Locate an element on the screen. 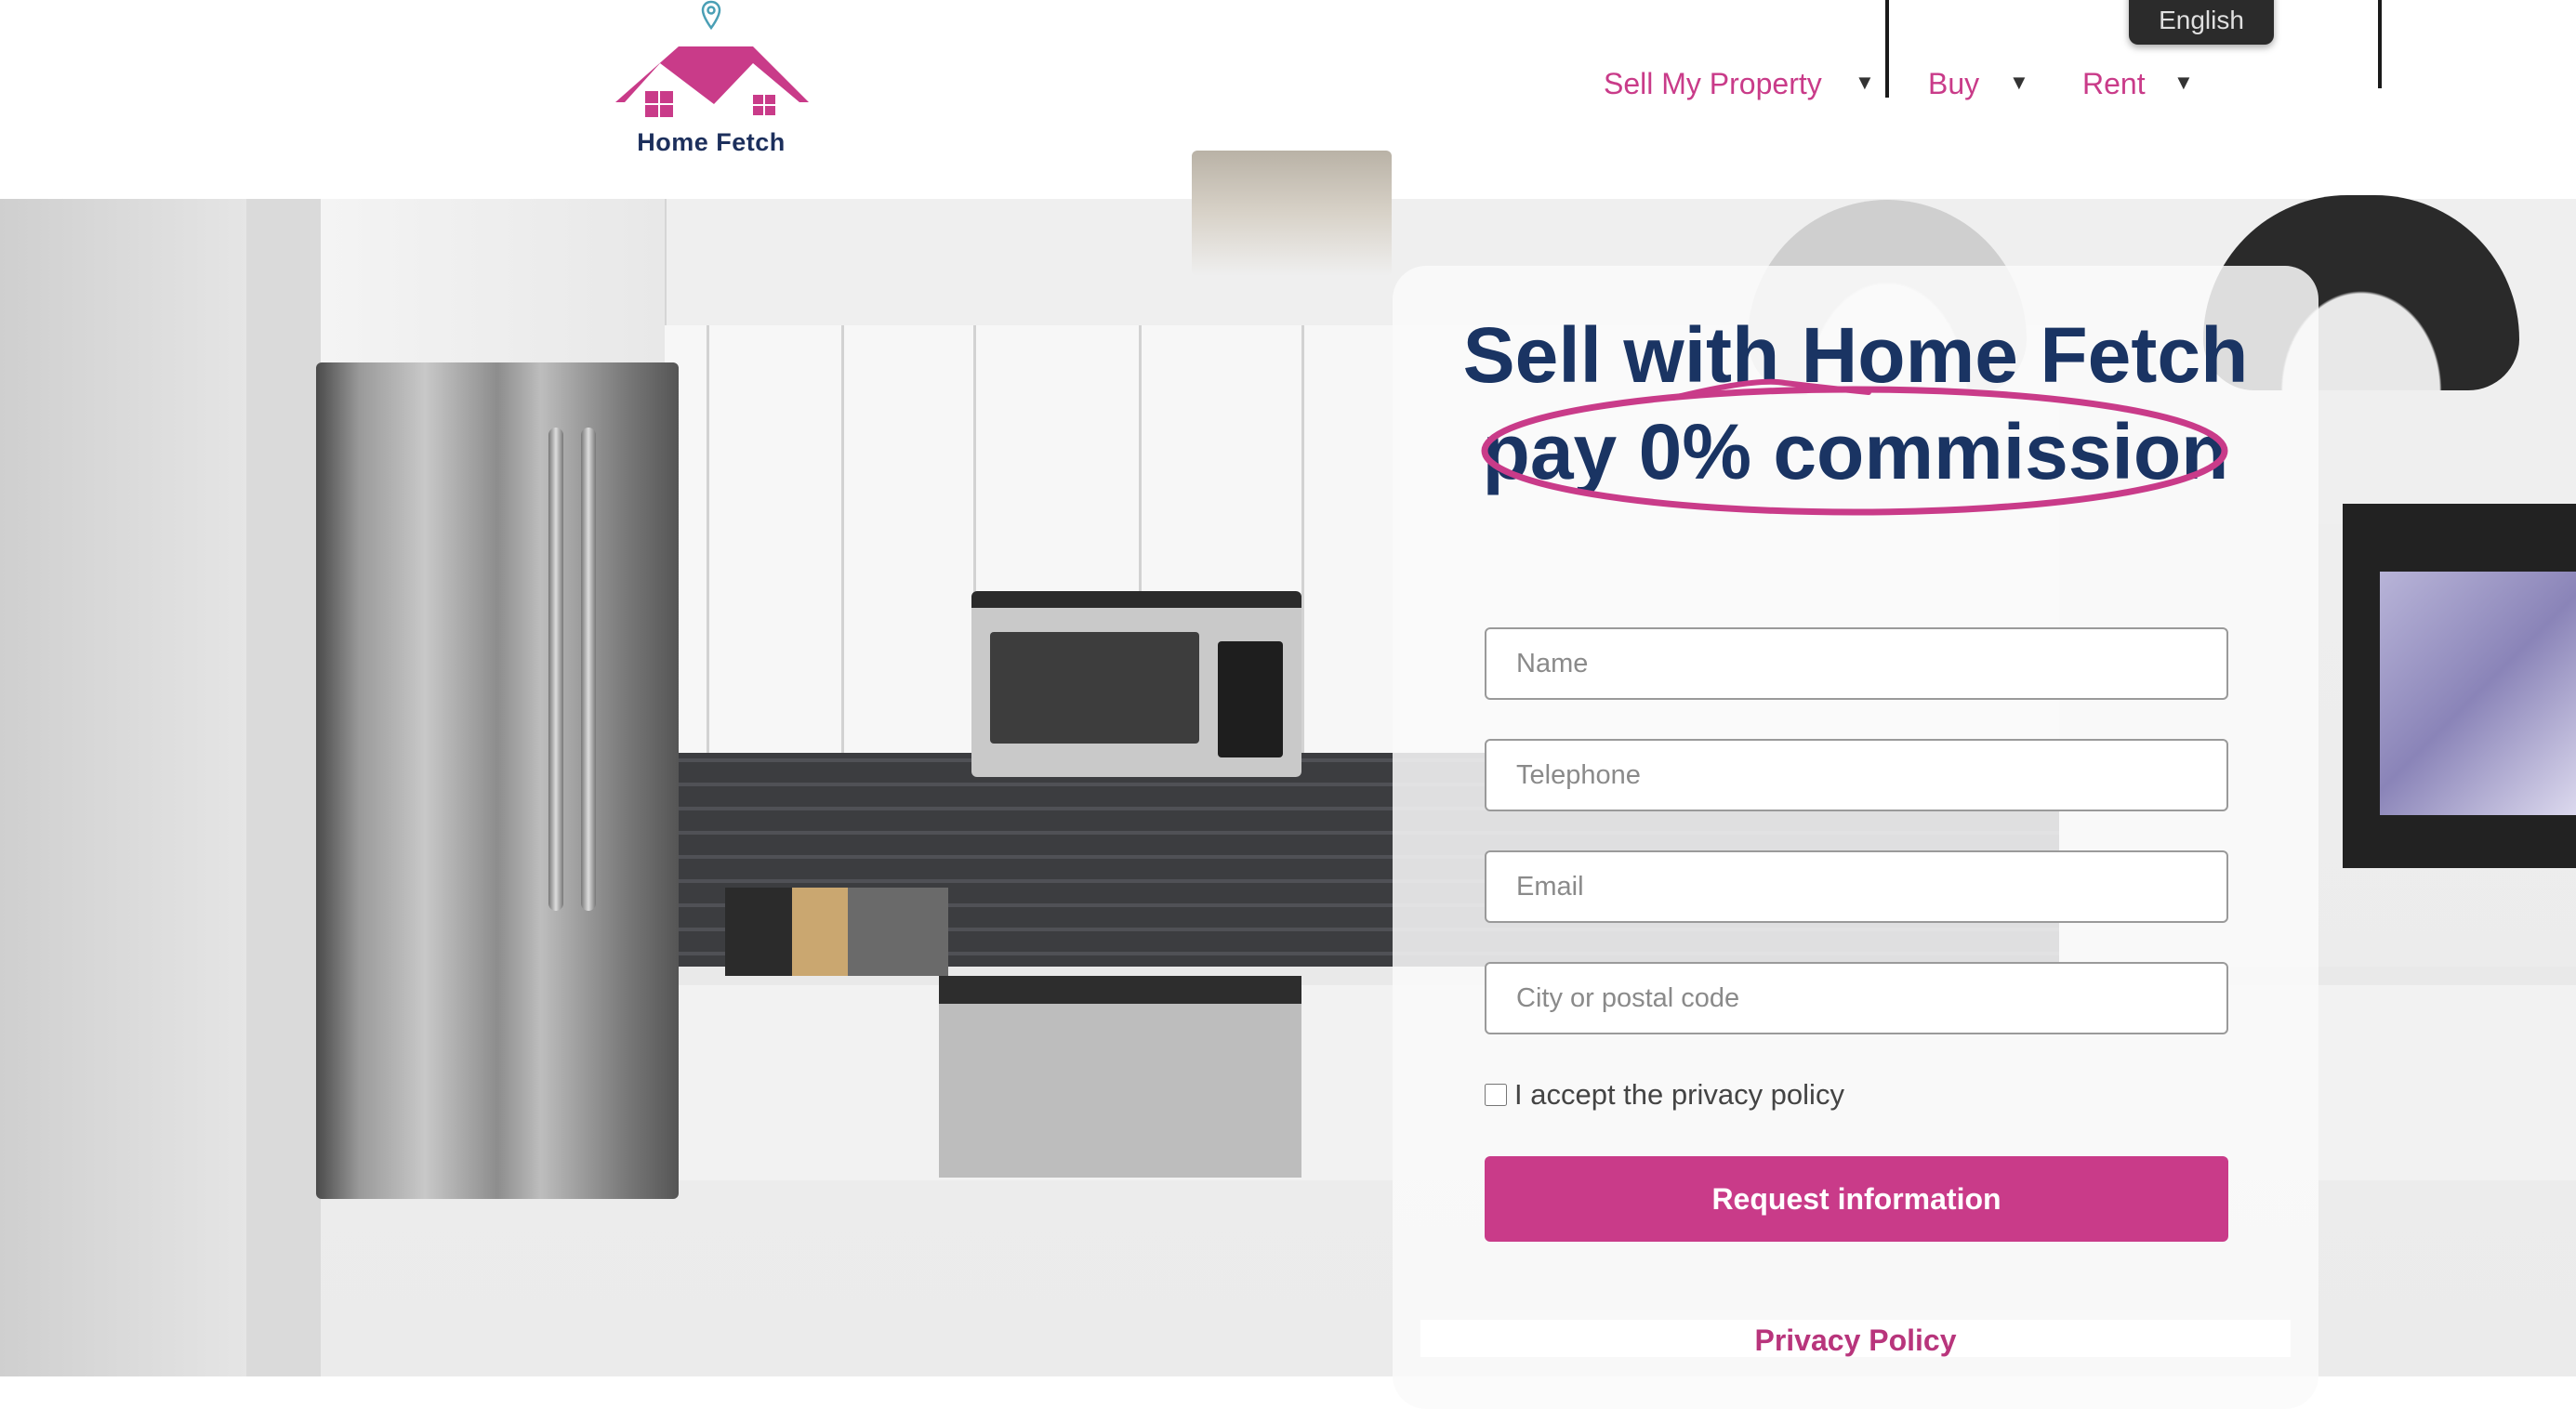  privacy-checkbox-label: I accept the privacy policy is located at coordinates (1679, 1094).